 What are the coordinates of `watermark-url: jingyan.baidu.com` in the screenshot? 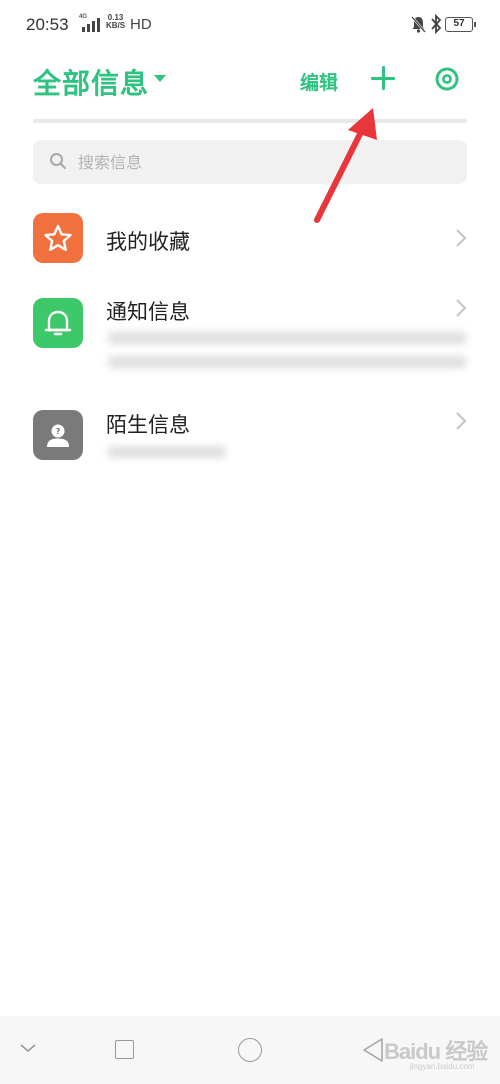 It's located at (442, 1066).